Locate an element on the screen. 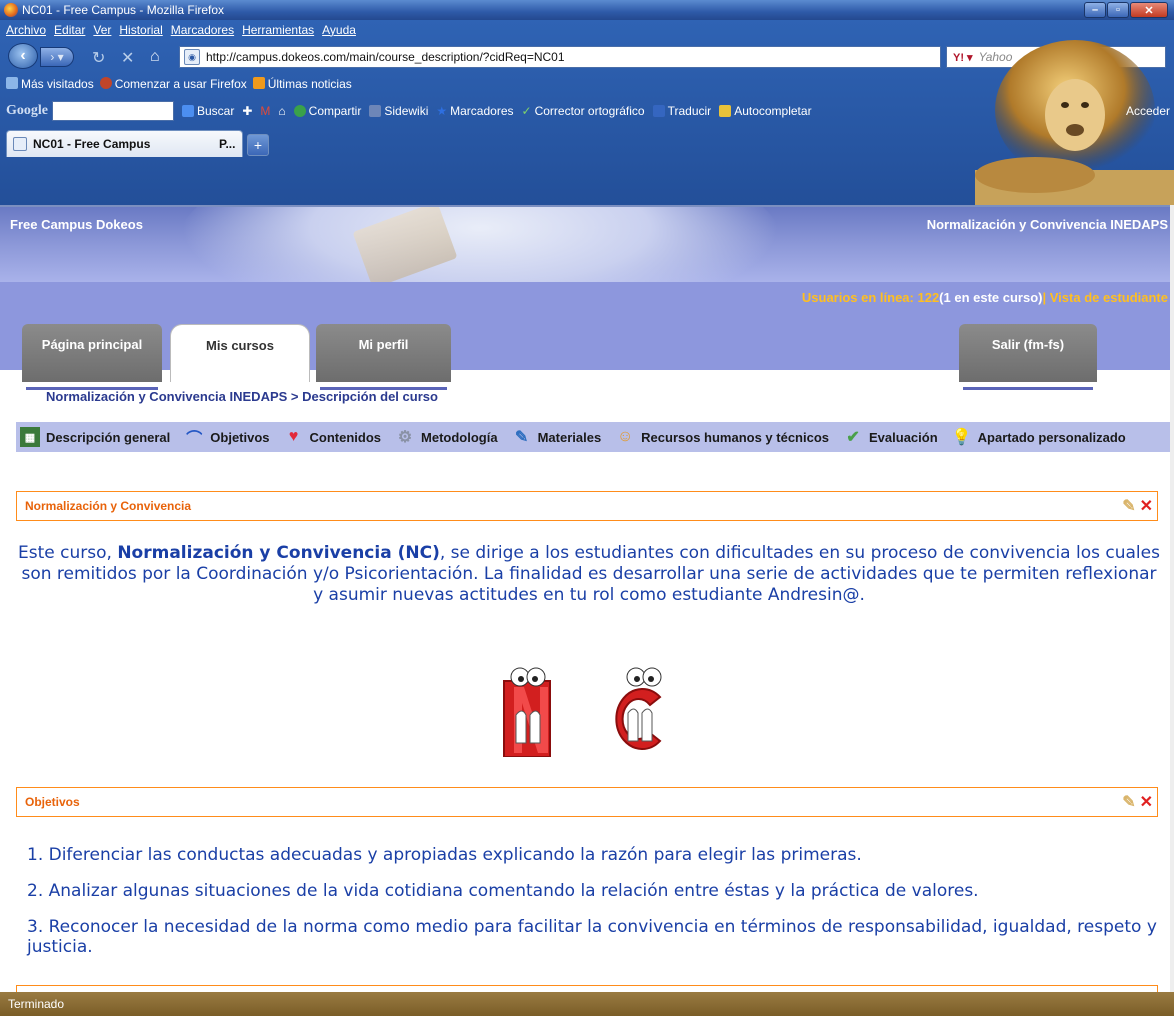 This screenshot has height=1016, width=1174. browser-tabs: NC01 - Free Campus P... + is located at coordinates (587, 141).